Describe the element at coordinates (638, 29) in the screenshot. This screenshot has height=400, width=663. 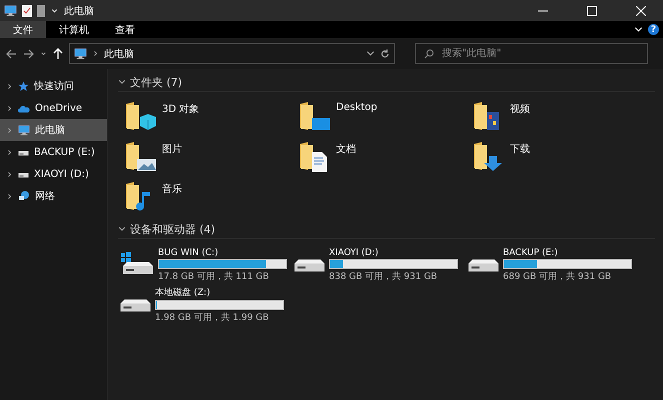
I see `expand-ribbon-icon` at that location.